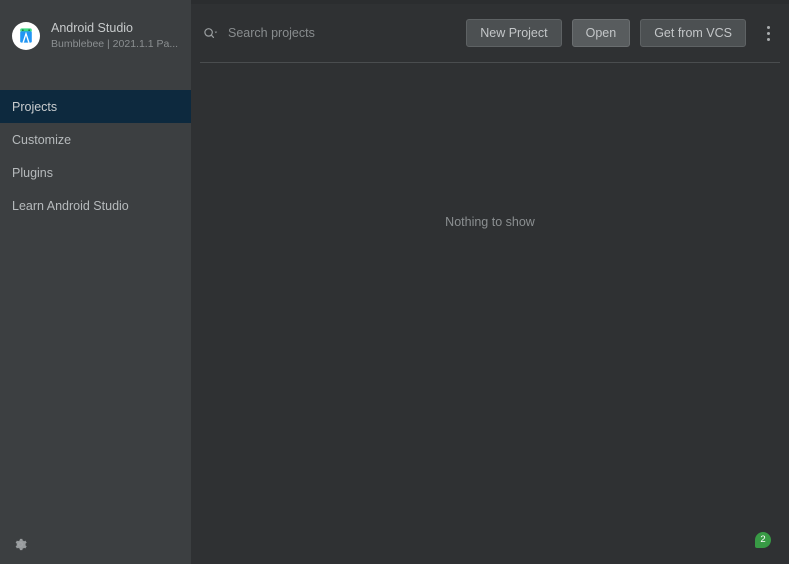 The width and height of the screenshot is (789, 564). I want to click on toolbar-buttons: New Project Open Get from VCS, so click(622, 33).